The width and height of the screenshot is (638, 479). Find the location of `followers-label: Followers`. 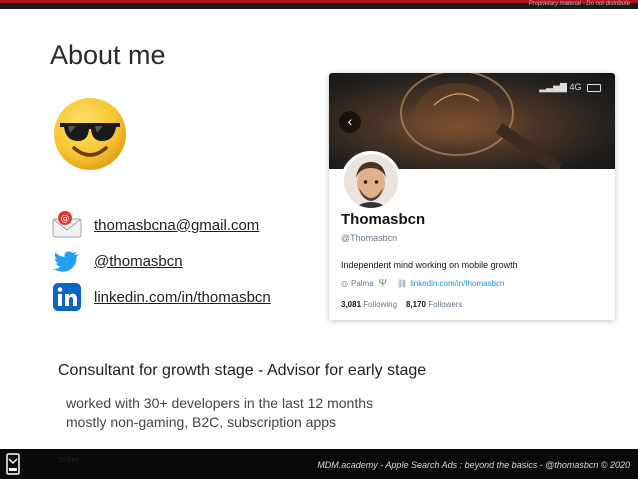

followers-label: Followers is located at coordinates (445, 304).